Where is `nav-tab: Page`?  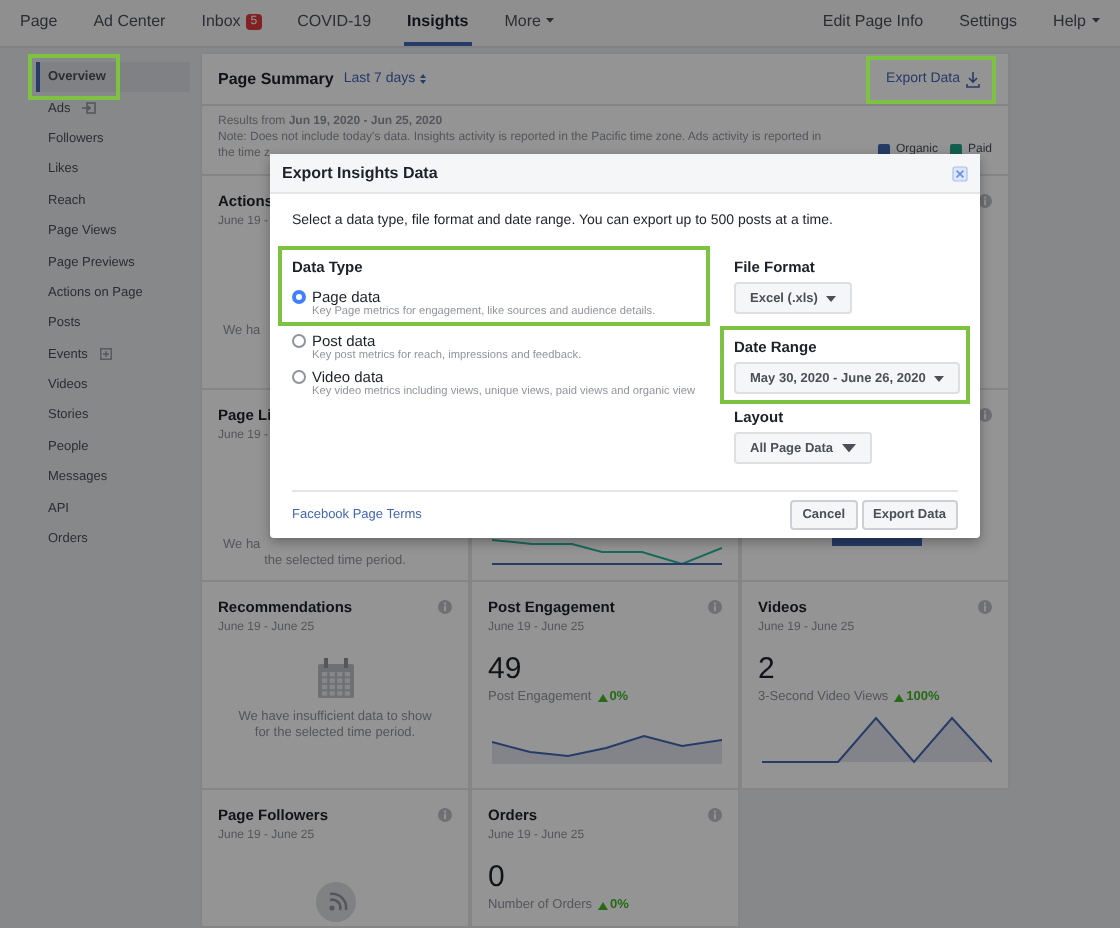
nav-tab: Page is located at coordinates (39, 23).